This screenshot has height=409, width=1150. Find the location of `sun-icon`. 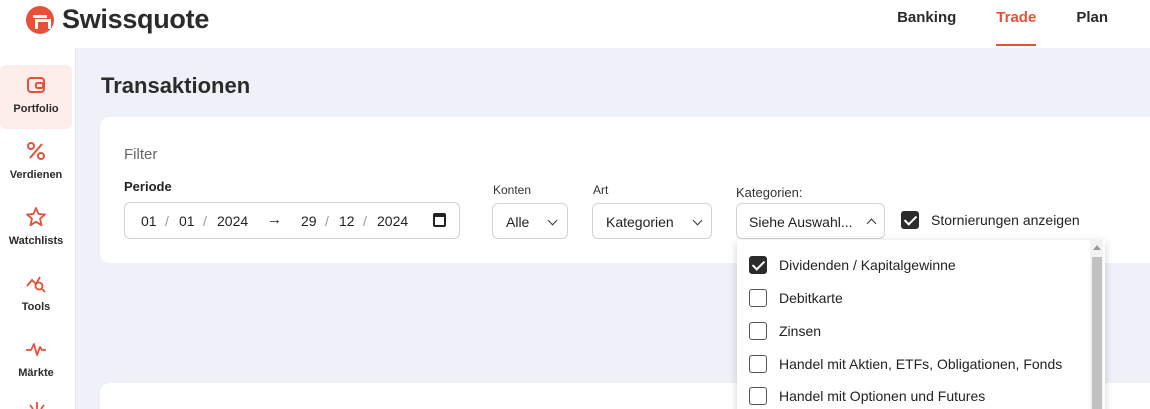

sun-icon is located at coordinates (37, 405).